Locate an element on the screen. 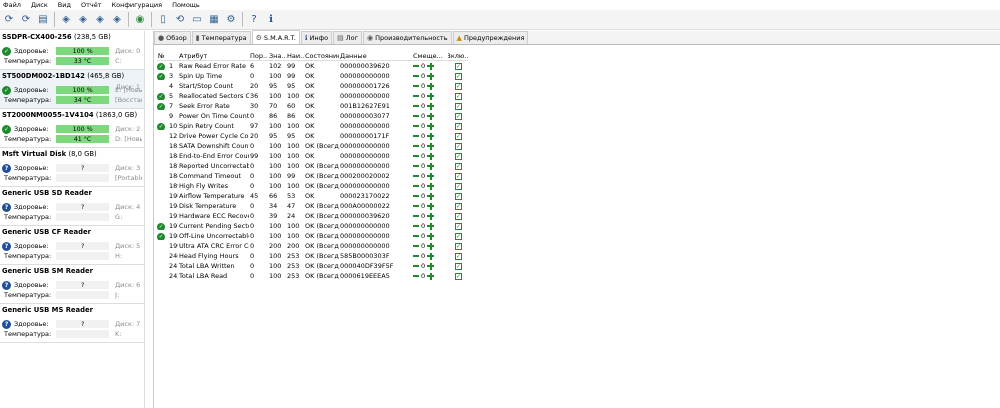 The image size is (1000, 408). hdd-icon: ◈ is located at coordinates (66, 20).